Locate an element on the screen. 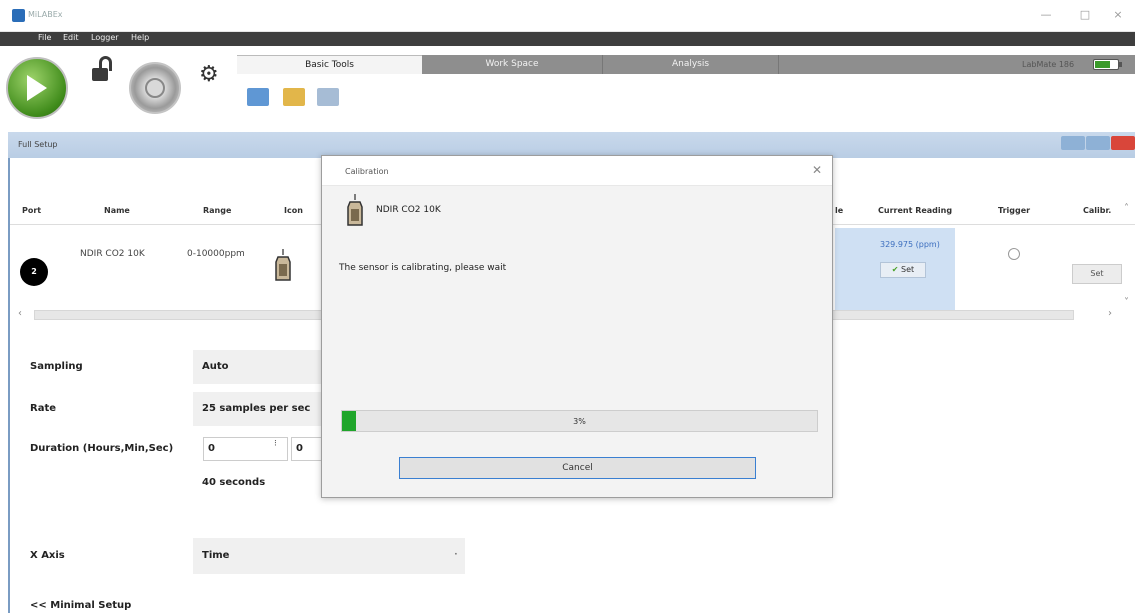  col-range: Range is located at coordinates (217, 210).